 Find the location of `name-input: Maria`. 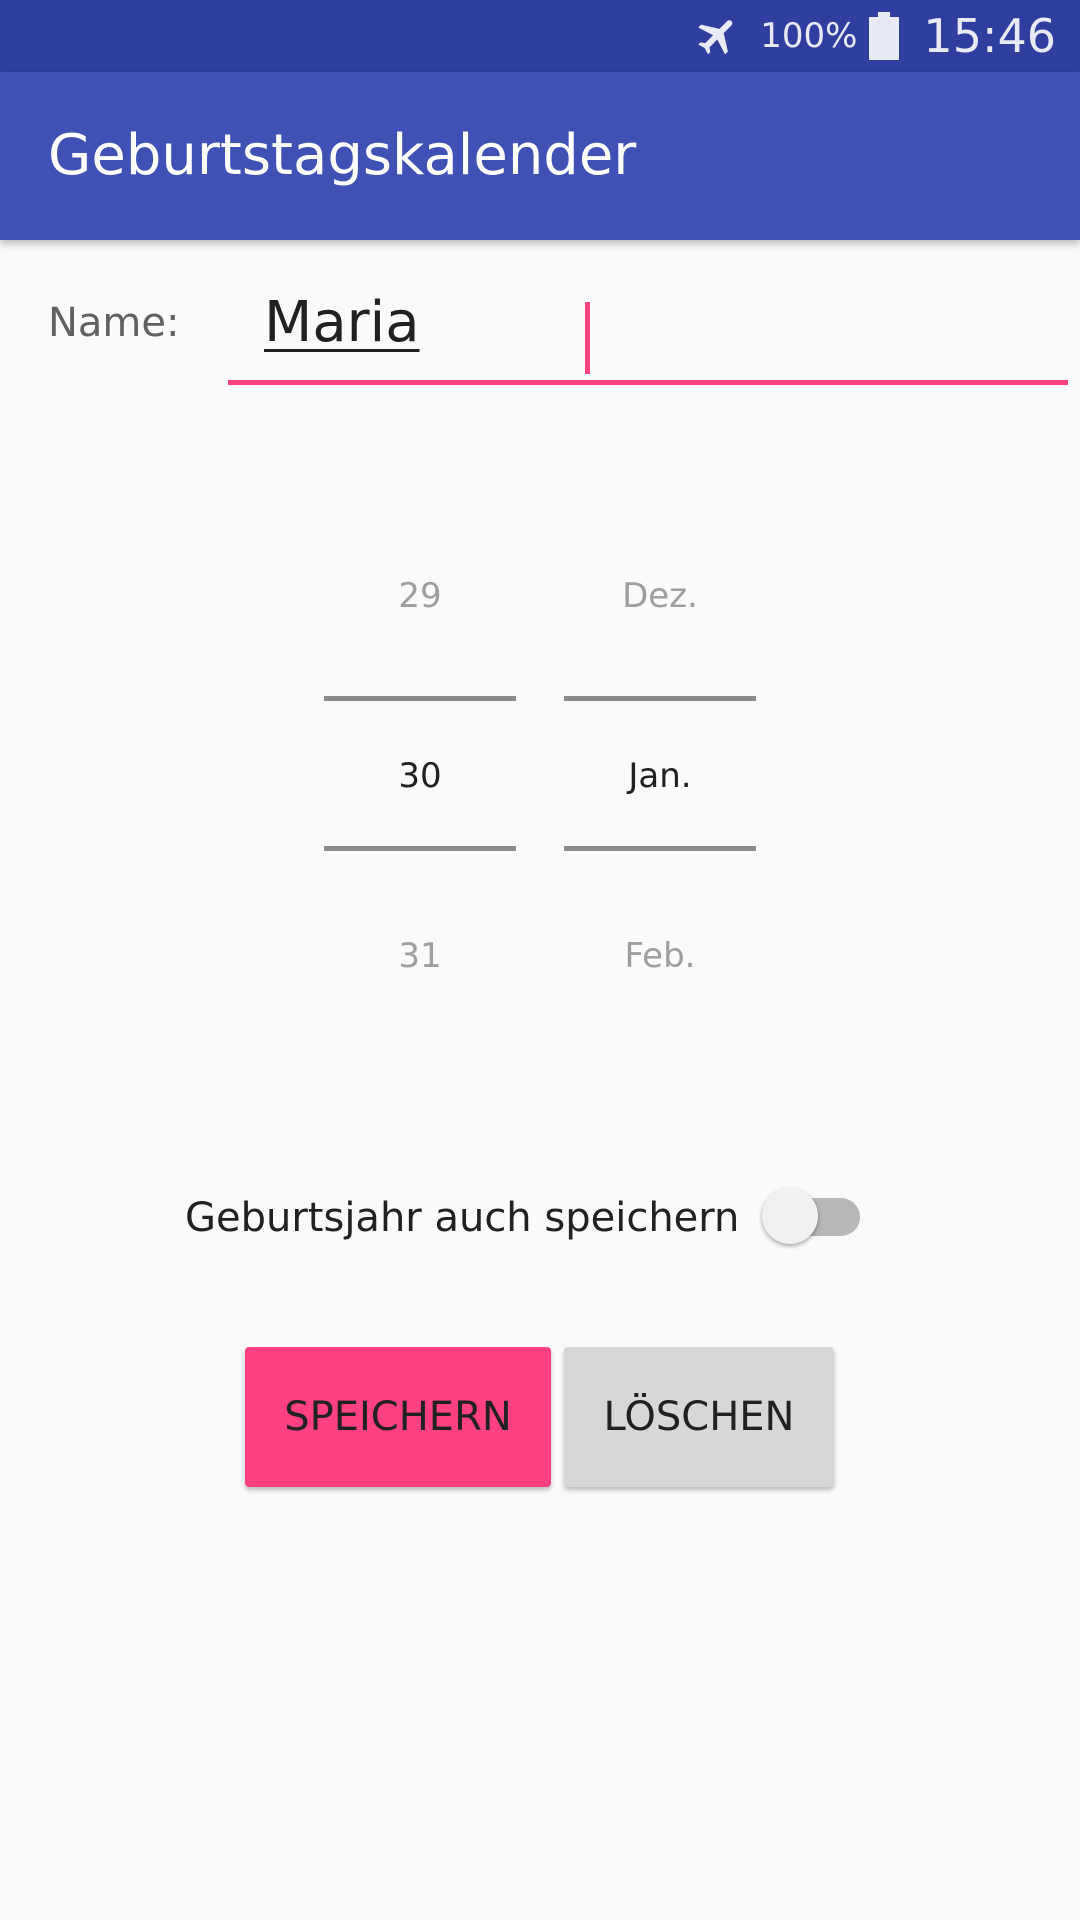

name-input: Maria is located at coordinates (648, 332).